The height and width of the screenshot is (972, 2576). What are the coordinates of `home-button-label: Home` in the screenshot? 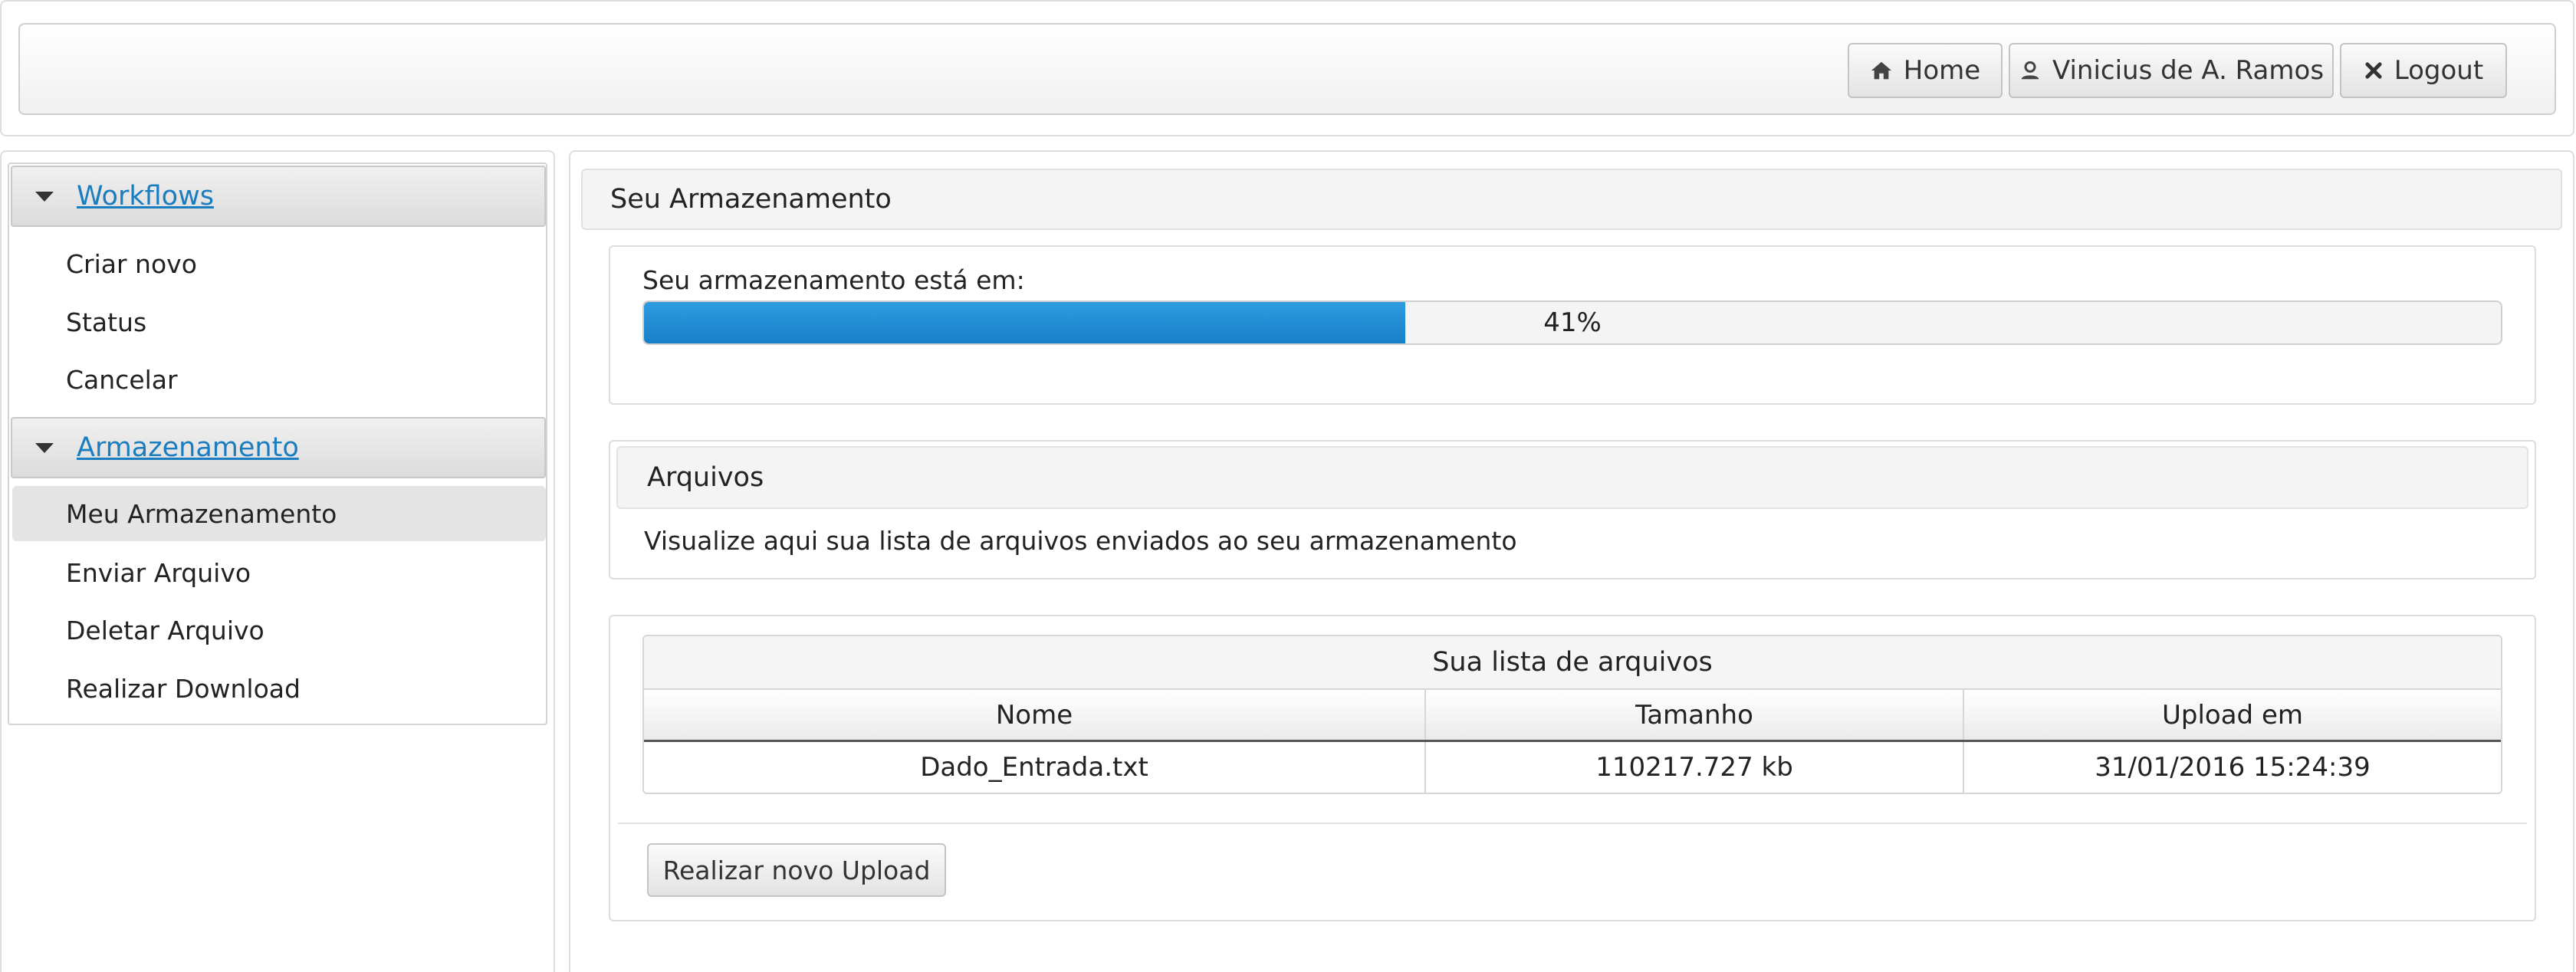 It's located at (1942, 70).